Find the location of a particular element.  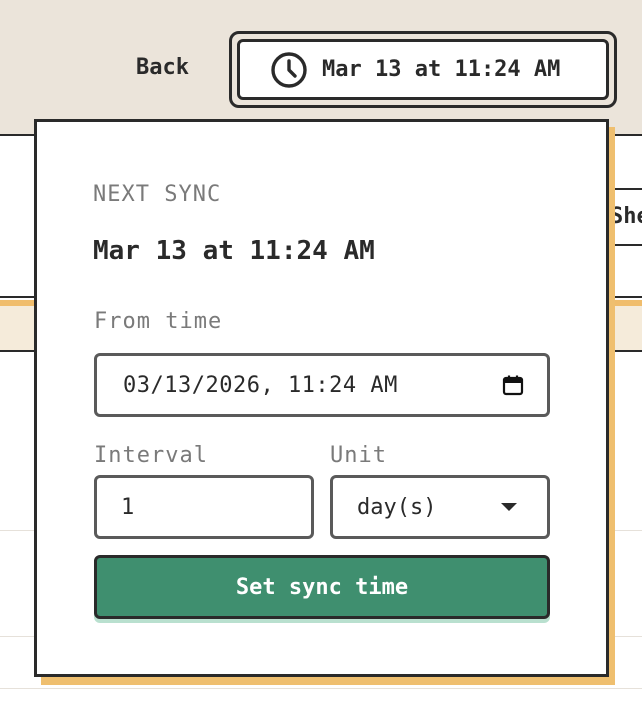

interval-value: 1 is located at coordinates (128, 507).